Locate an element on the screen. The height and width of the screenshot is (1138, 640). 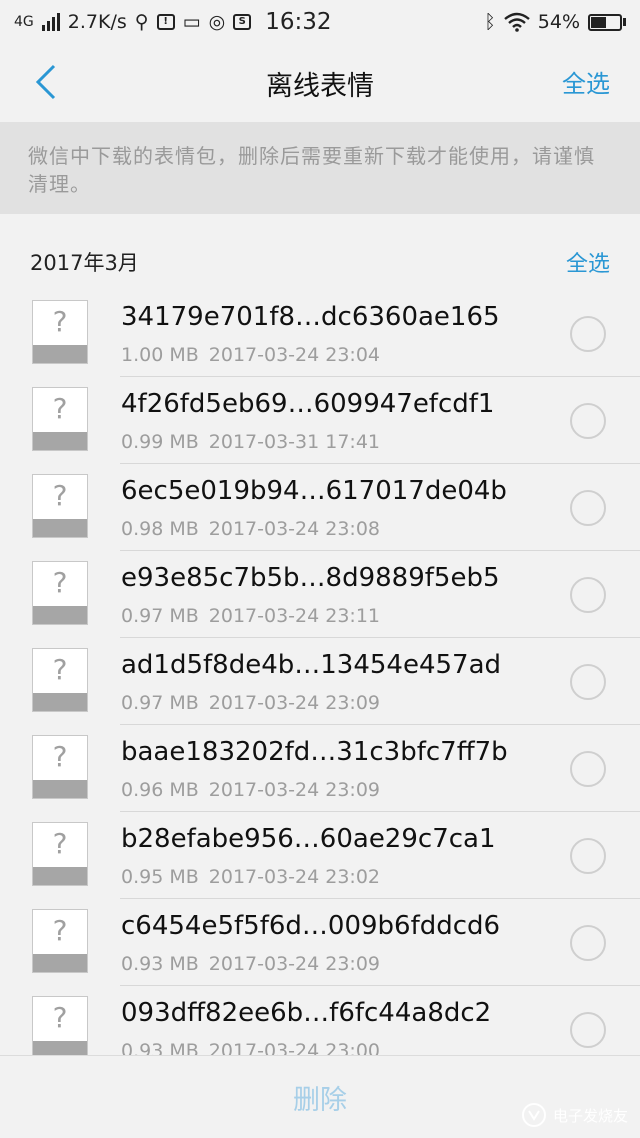
screen-icon: ▭ is located at coordinates (191, 22).